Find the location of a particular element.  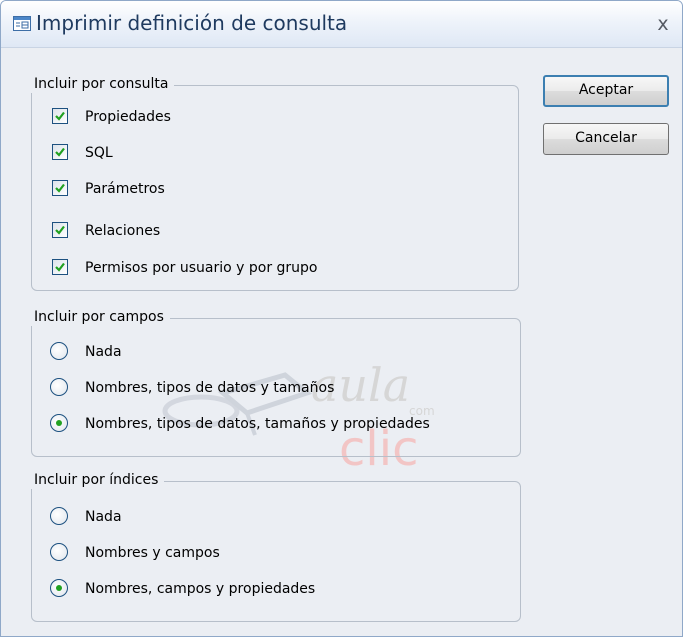

group-label-indices: Incluir por índices is located at coordinates (98, 480).